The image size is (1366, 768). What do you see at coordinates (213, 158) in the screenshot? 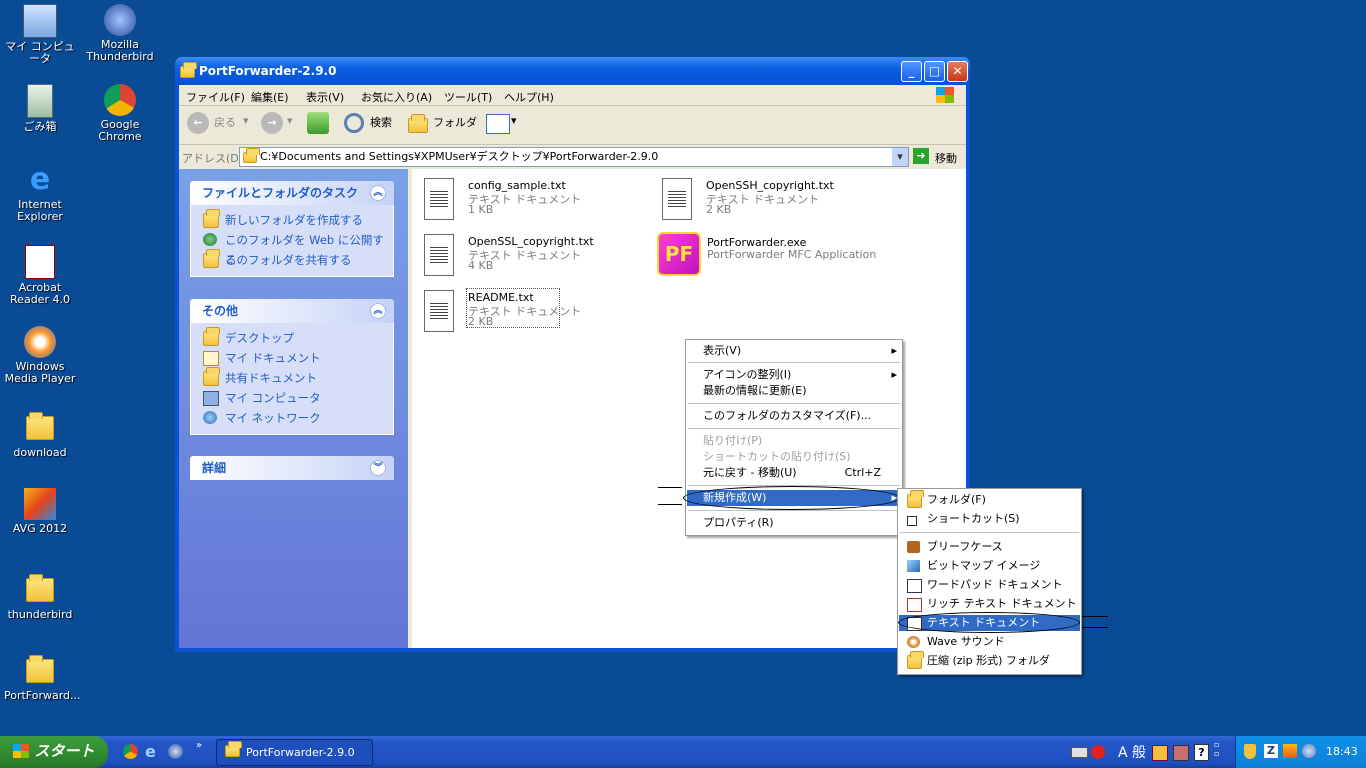
I see `address-label: アドレス(D)` at bounding box center [213, 158].